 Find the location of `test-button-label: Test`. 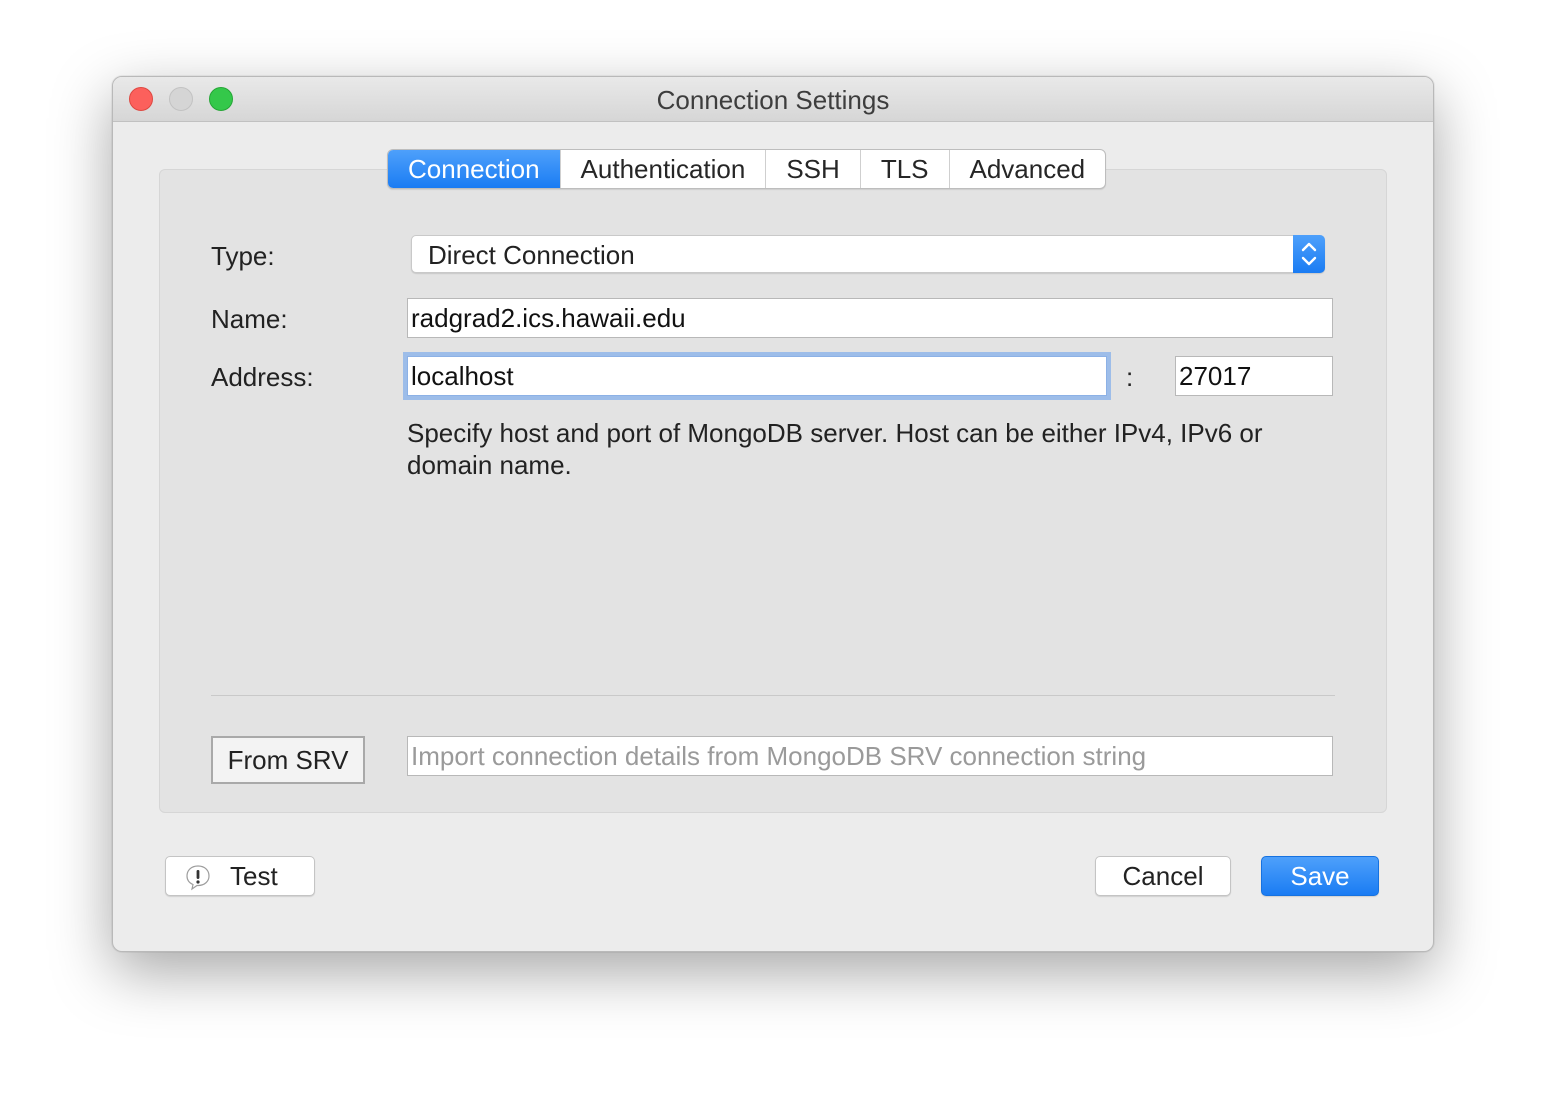

test-button-label: Test is located at coordinates (254, 876).